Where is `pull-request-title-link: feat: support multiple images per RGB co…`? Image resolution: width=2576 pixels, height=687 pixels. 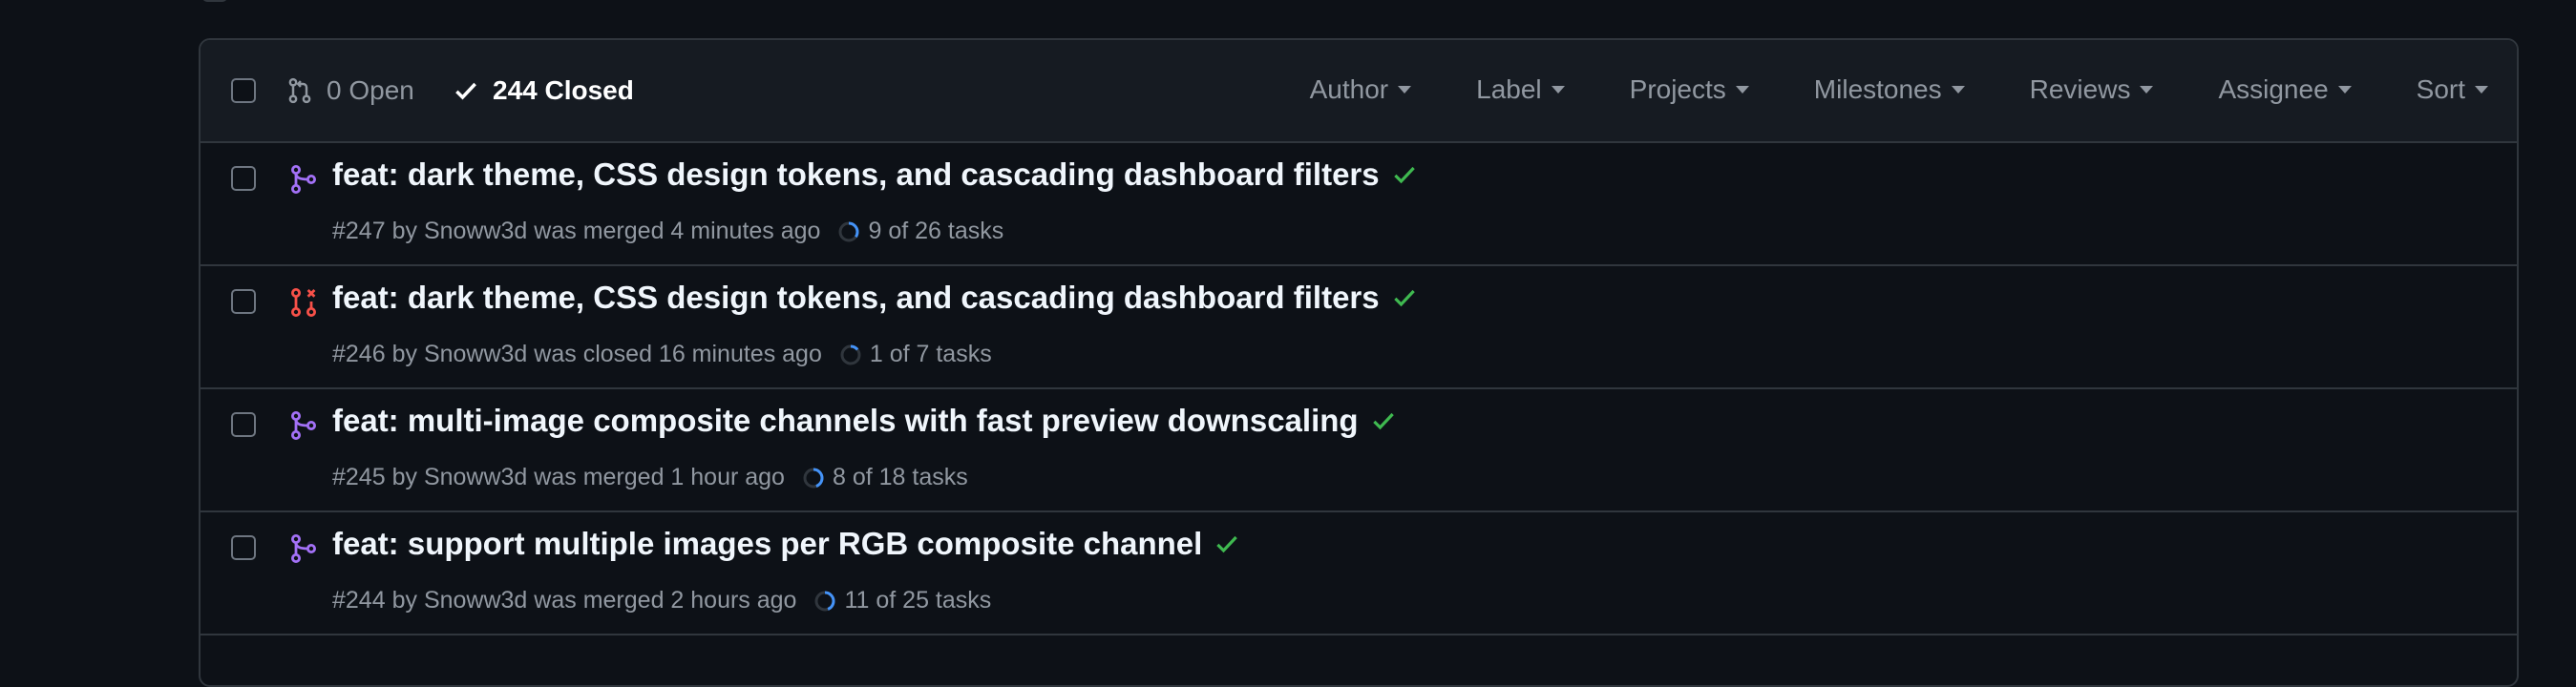
pull-request-title-link: feat: support multiple images per RGB co… is located at coordinates (767, 544).